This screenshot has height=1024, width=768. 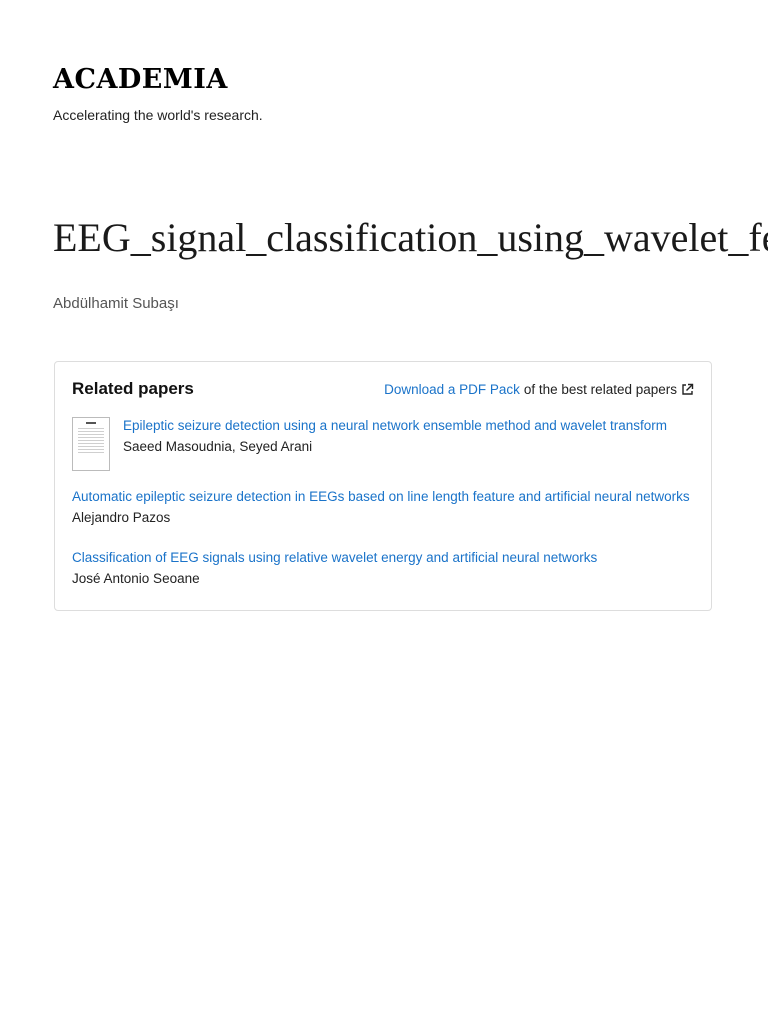 What do you see at coordinates (133, 388) in the screenshot?
I see `related-papers-heading: Related papers` at bounding box center [133, 388].